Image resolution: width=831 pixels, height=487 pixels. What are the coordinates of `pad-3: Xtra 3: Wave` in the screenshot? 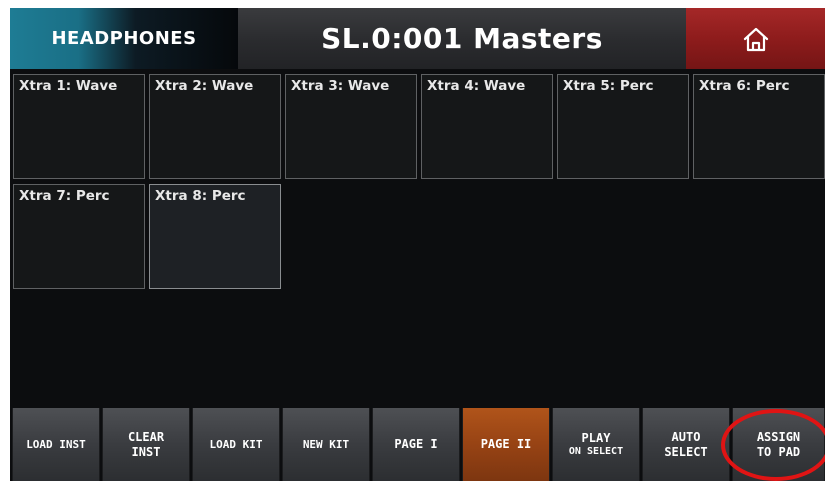 It's located at (351, 126).